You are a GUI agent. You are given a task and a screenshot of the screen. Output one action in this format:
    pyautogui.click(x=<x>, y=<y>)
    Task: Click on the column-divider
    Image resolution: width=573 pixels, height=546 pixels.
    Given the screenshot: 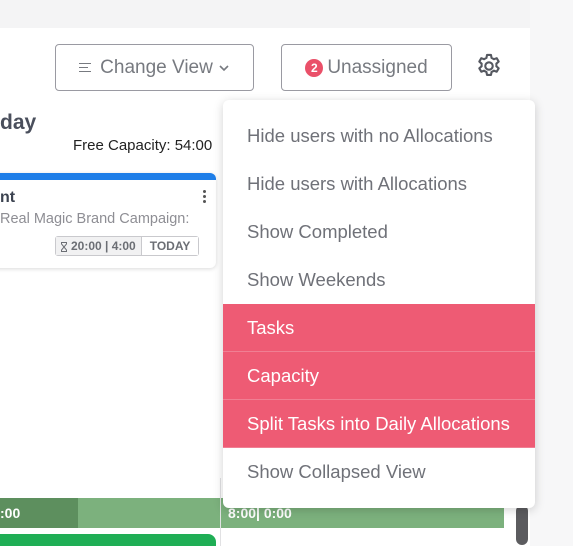 What is the action you would take?
    pyautogui.click(x=220, y=512)
    